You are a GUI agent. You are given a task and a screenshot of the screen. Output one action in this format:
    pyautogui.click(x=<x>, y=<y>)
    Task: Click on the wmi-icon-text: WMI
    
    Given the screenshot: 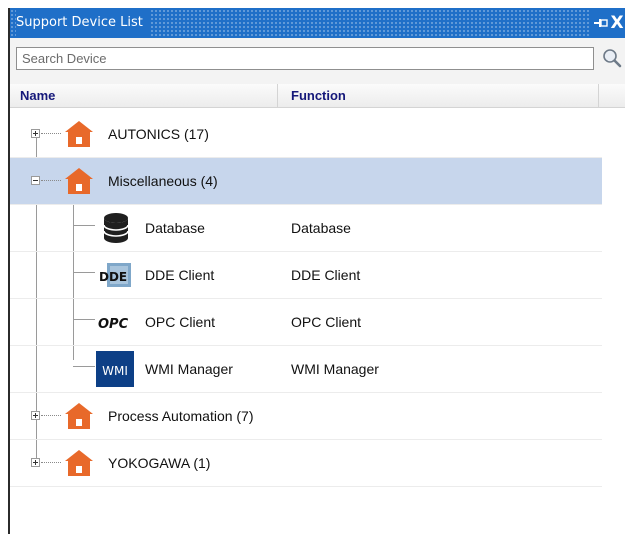 What is the action you would take?
    pyautogui.click(x=115, y=371)
    